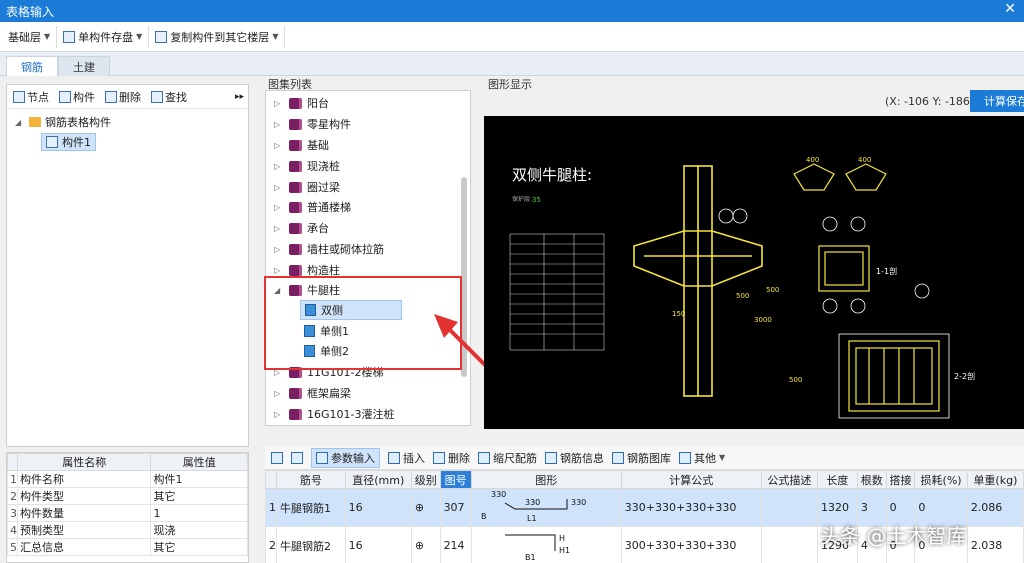 This screenshot has height=563, width=1024. I want to click on rebar-info-button: 钢筋信息, so click(574, 458).